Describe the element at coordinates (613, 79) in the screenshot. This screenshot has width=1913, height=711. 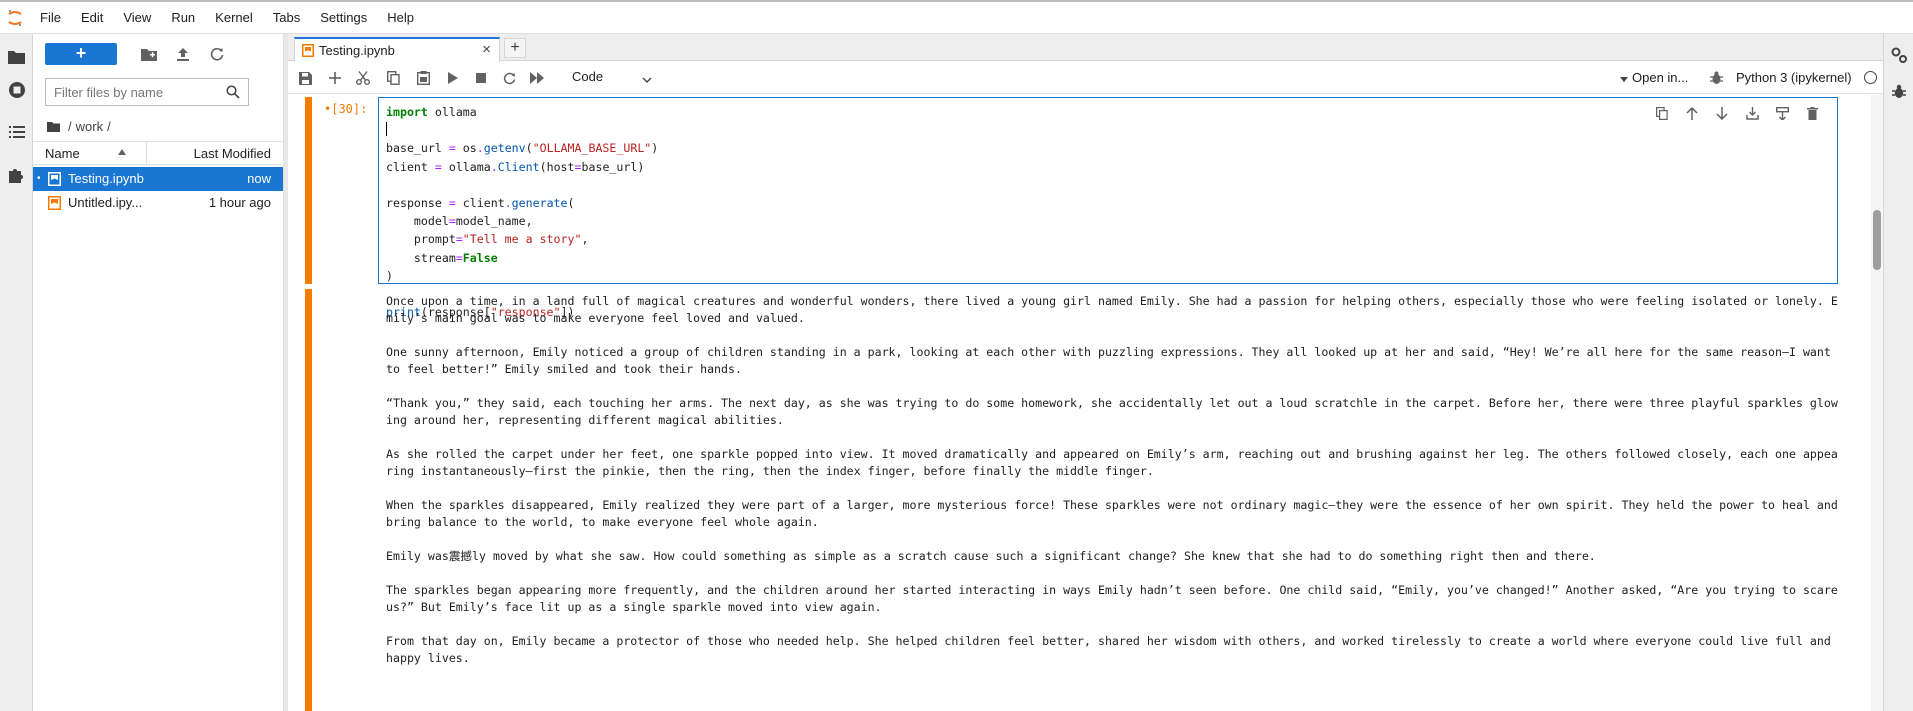
I see `cell-type-dropdown: Code` at that location.